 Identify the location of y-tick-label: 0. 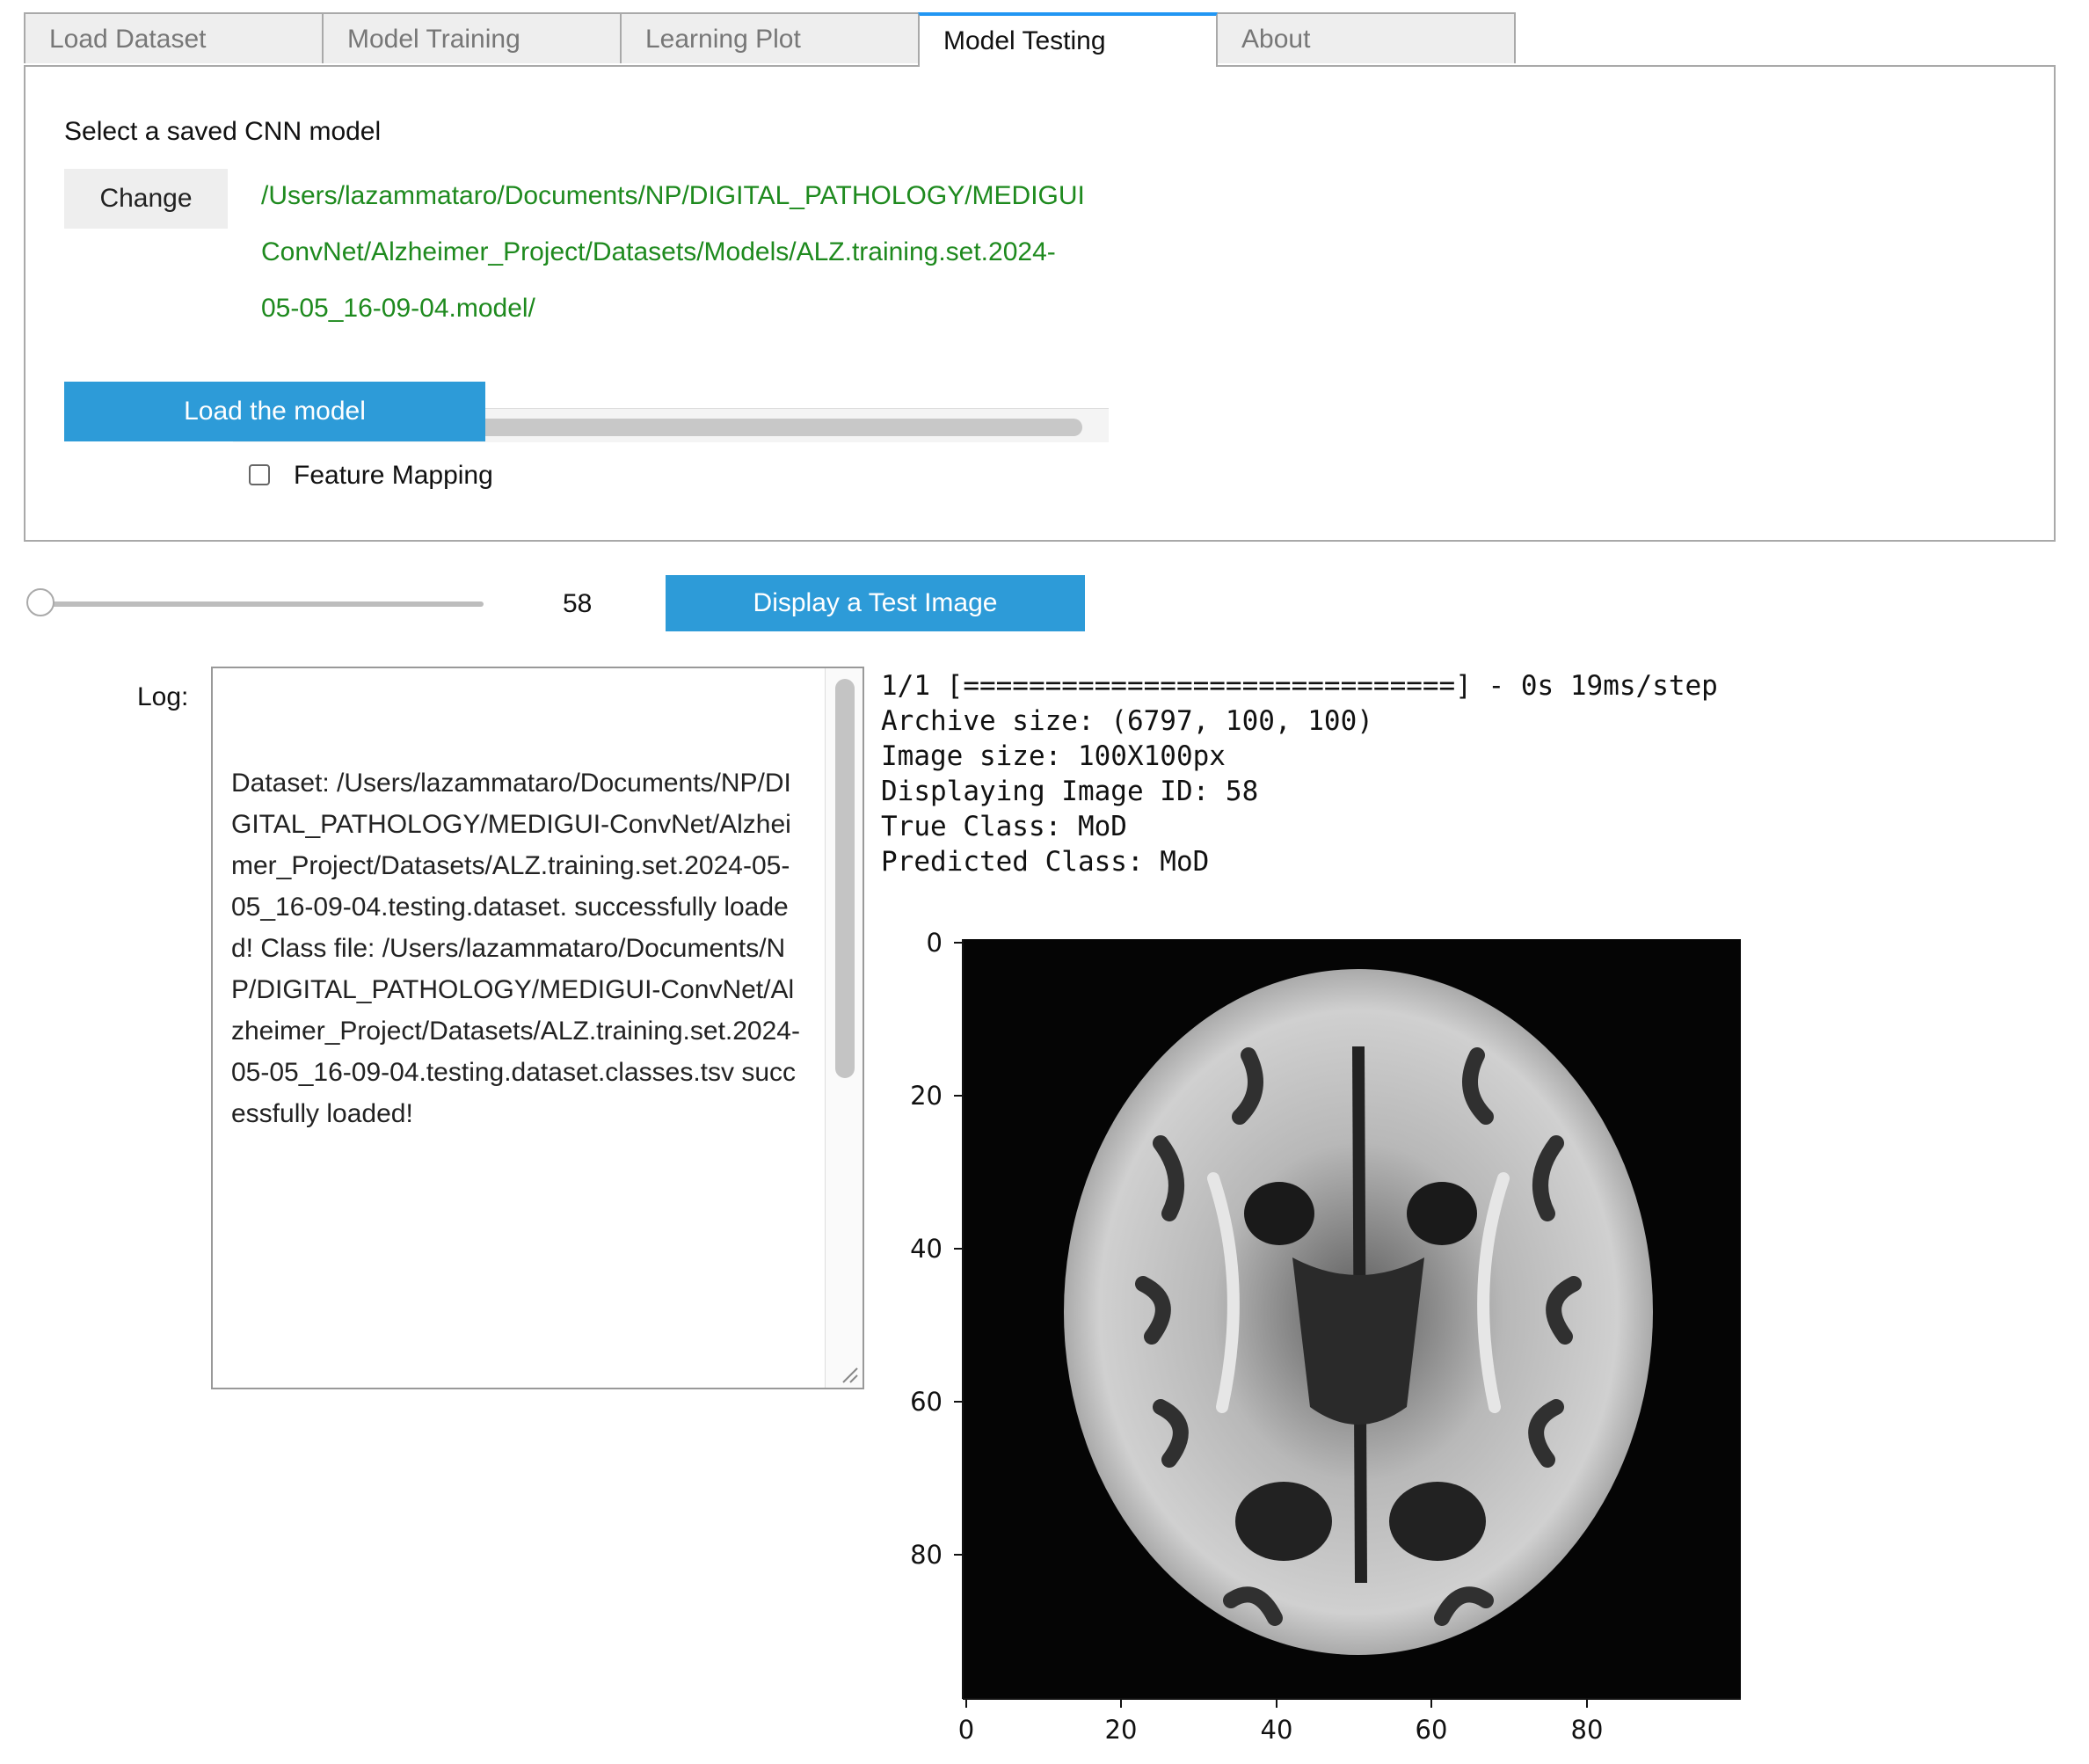
(935, 943).